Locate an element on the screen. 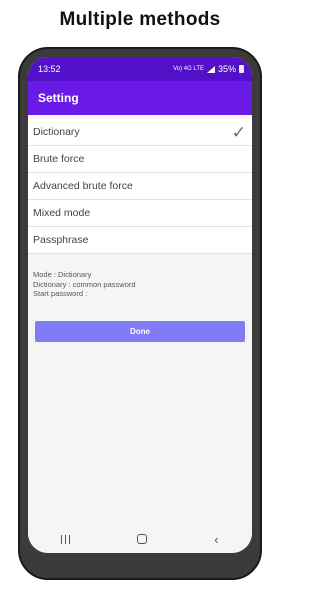 This screenshot has height=592, width=320. method-label: Dictionary is located at coordinates (56, 132).